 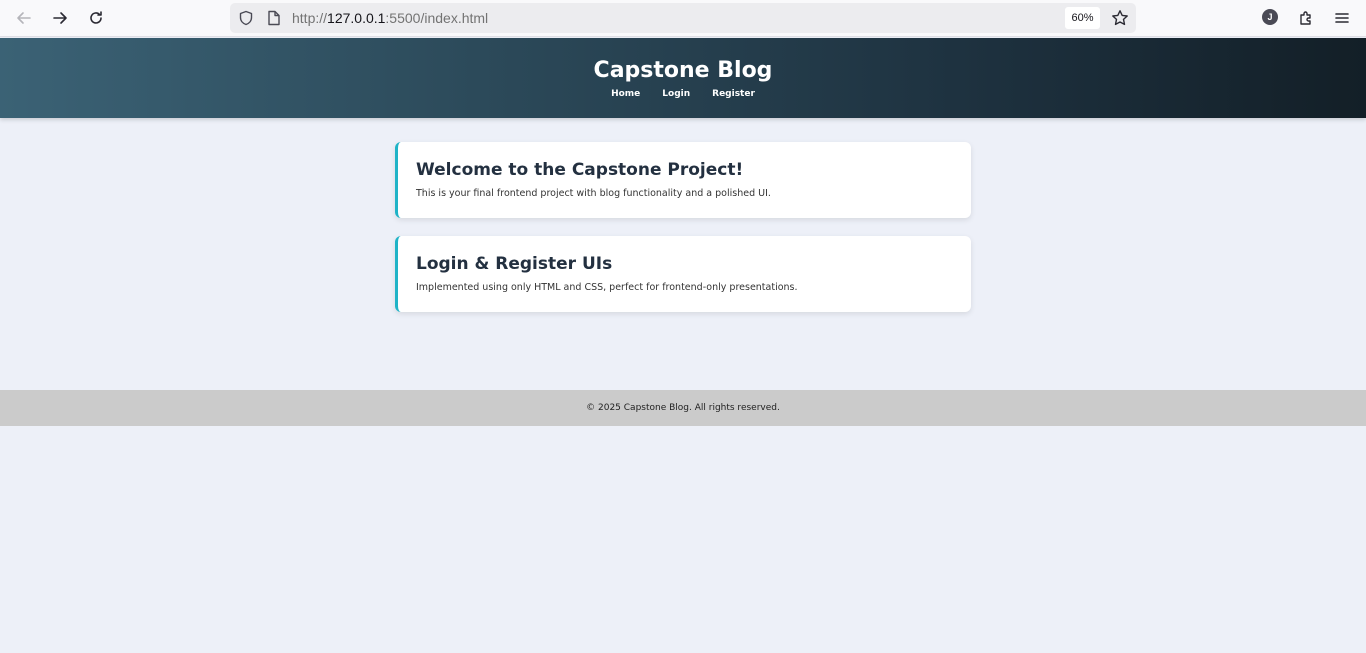 I want to click on site-title: Capstone Blog, so click(x=683, y=70).